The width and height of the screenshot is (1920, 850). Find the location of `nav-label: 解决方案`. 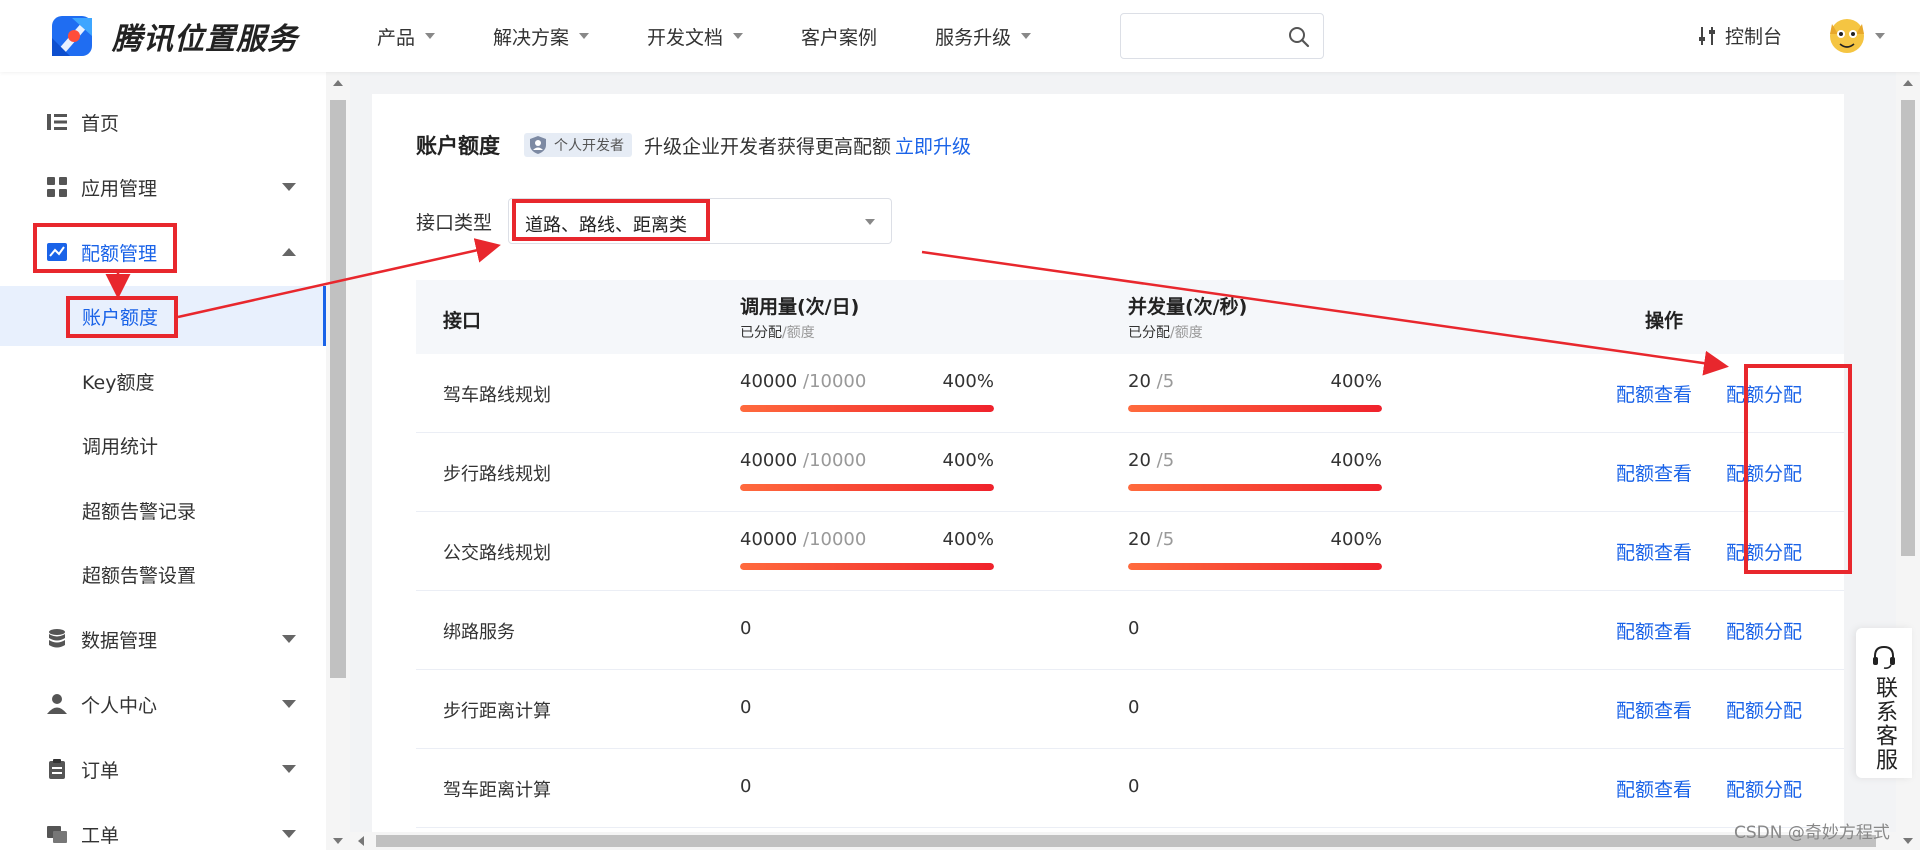

nav-label: 解决方案 is located at coordinates (531, 37).